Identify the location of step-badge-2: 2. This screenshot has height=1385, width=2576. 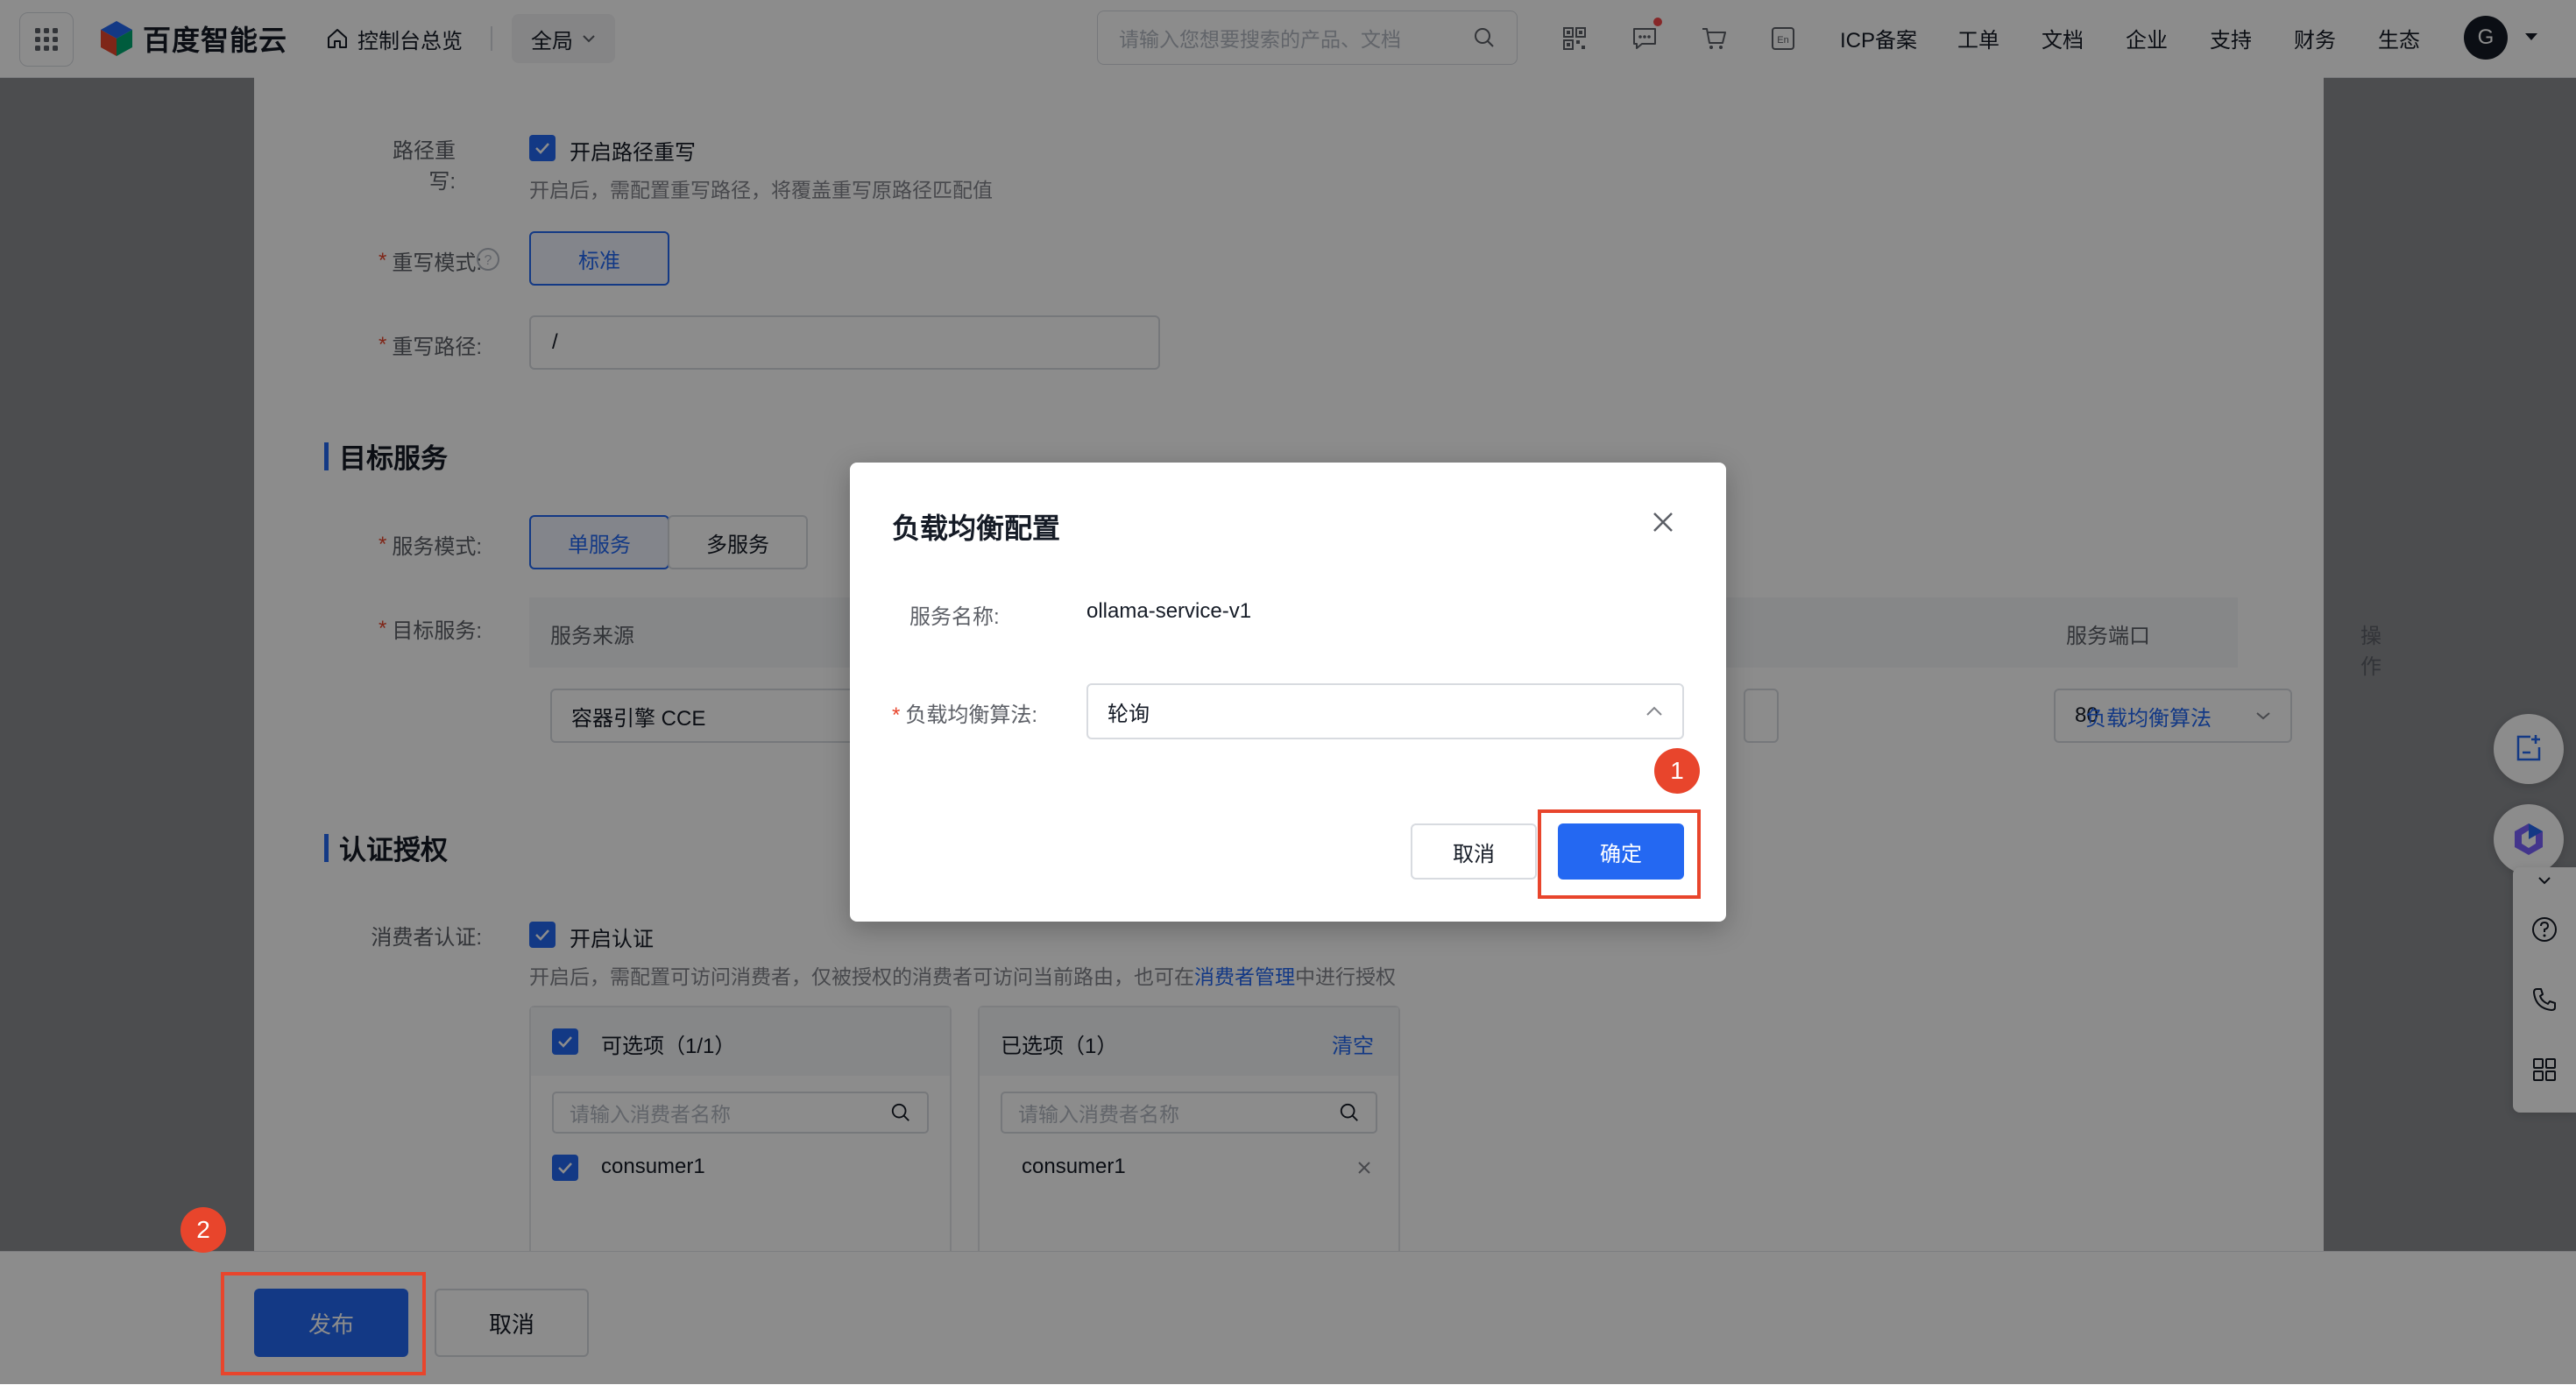
(203, 1230).